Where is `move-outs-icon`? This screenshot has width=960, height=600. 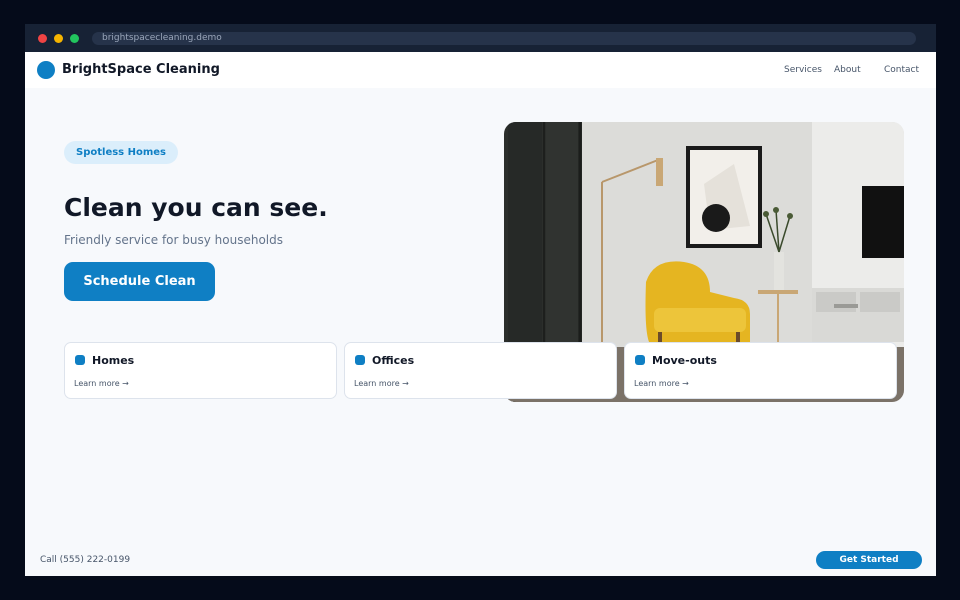 move-outs-icon is located at coordinates (640, 360).